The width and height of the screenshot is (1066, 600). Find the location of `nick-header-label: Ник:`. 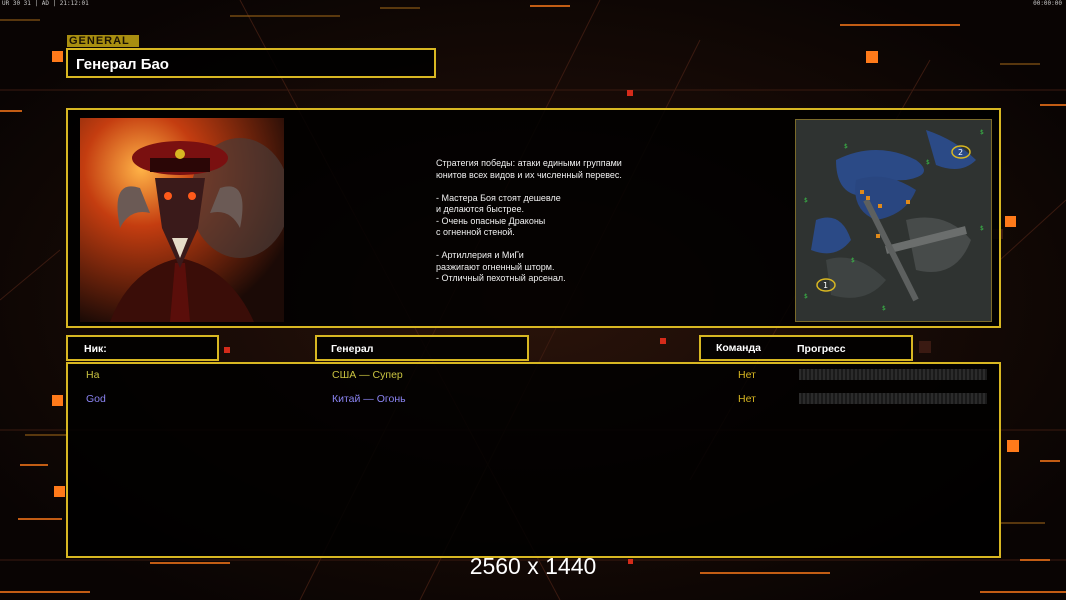

nick-header-label: Ник: is located at coordinates (95, 349).